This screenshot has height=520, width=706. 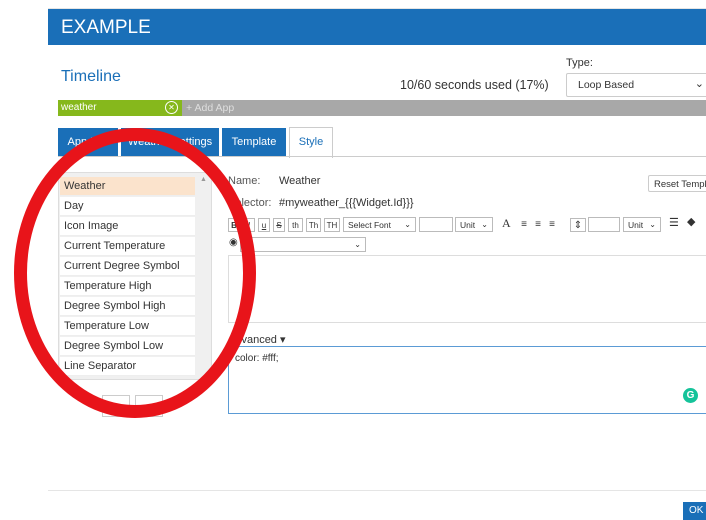 What do you see at coordinates (170, 142) in the screenshot?
I see `tab-weather-settings: Weather Settings` at bounding box center [170, 142].